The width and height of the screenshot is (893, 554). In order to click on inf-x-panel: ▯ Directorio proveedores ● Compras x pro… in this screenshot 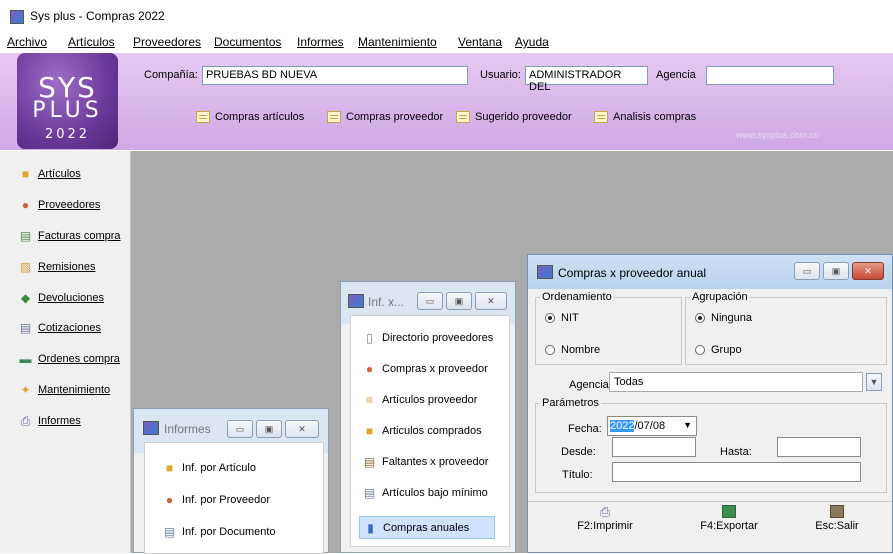, I will do `click(430, 431)`.